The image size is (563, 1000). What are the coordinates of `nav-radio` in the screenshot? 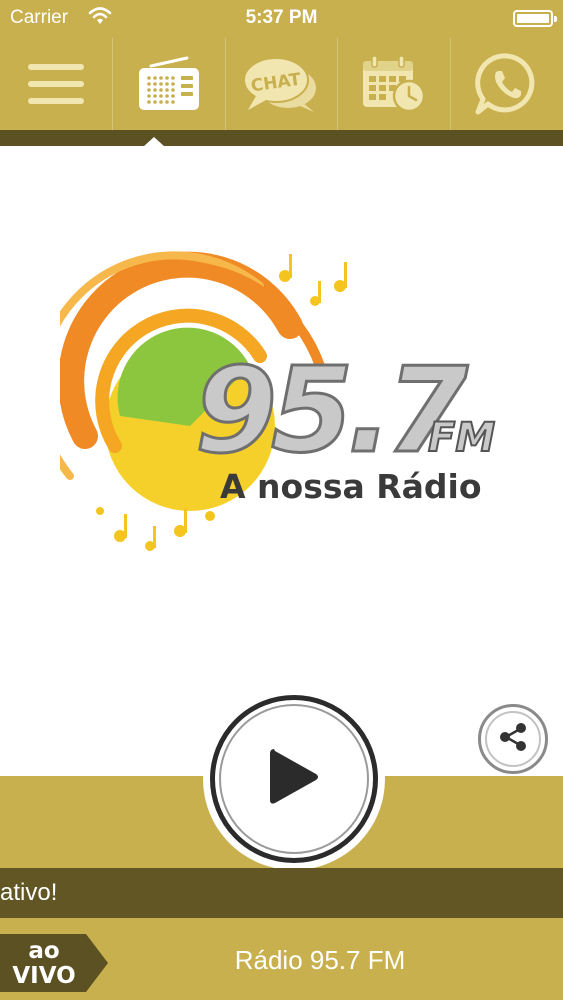 It's located at (169, 84).